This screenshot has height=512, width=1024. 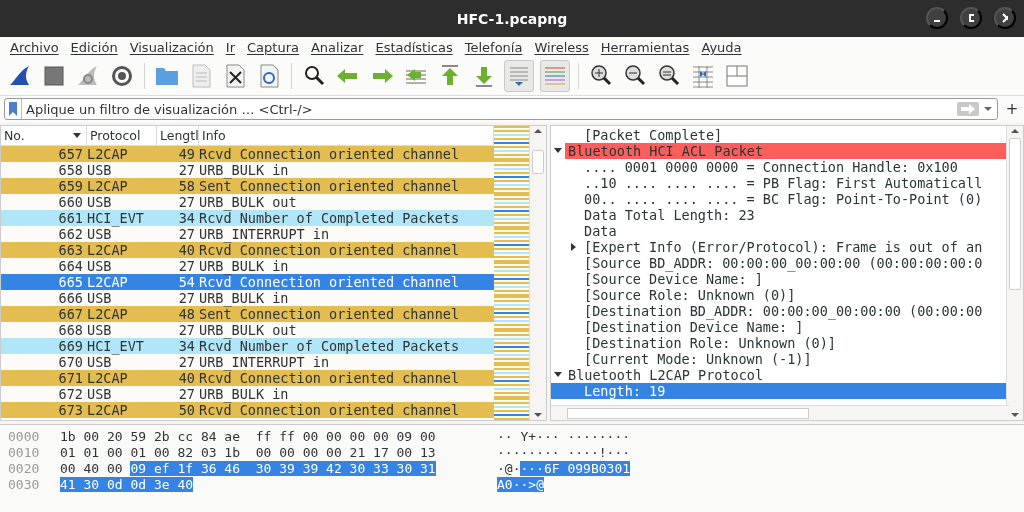 What do you see at coordinates (186, 282) in the screenshot?
I see `length-cell: 54` at bounding box center [186, 282].